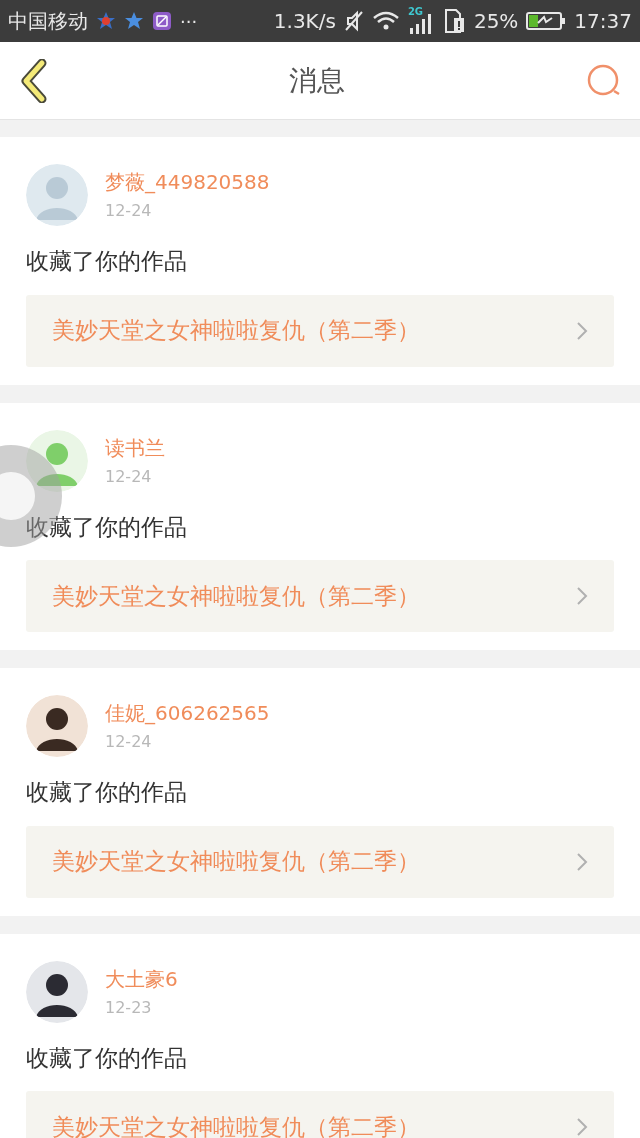  Describe the element at coordinates (421, 24) in the screenshot. I see `signal-icon` at that location.